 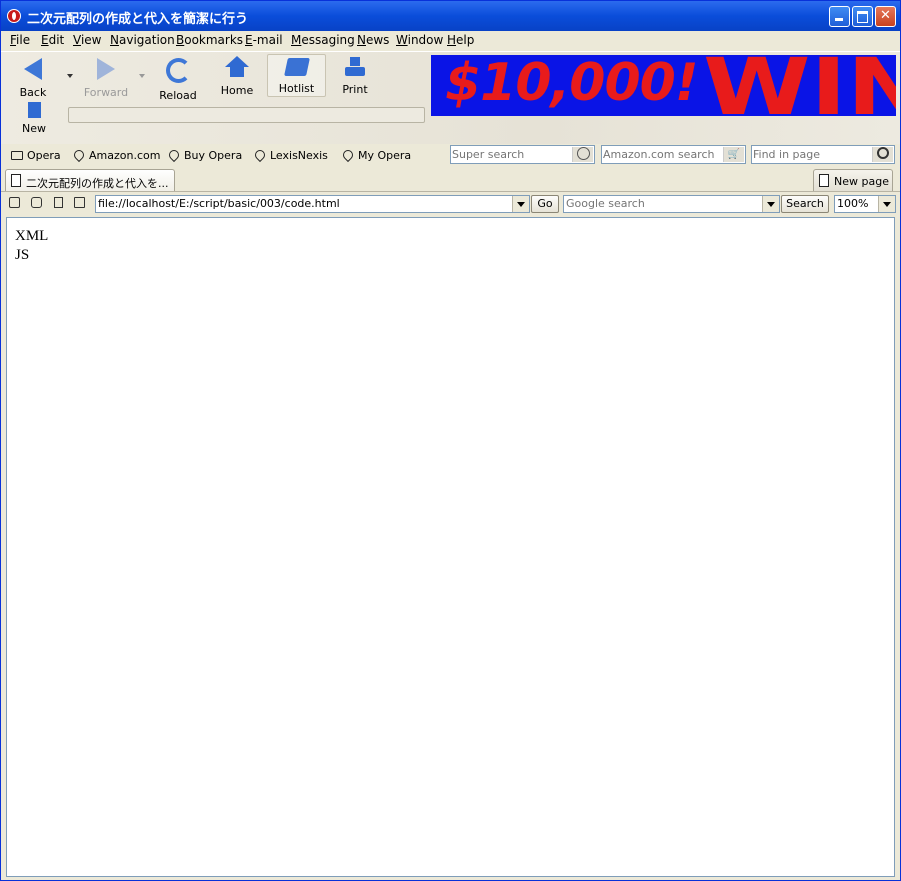 What do you see at coordinates (138, 19) in the screenshot?
I see `window-title: 二次元配列の作成と代入を簡潔に行う` at bounding box center [138, 19].